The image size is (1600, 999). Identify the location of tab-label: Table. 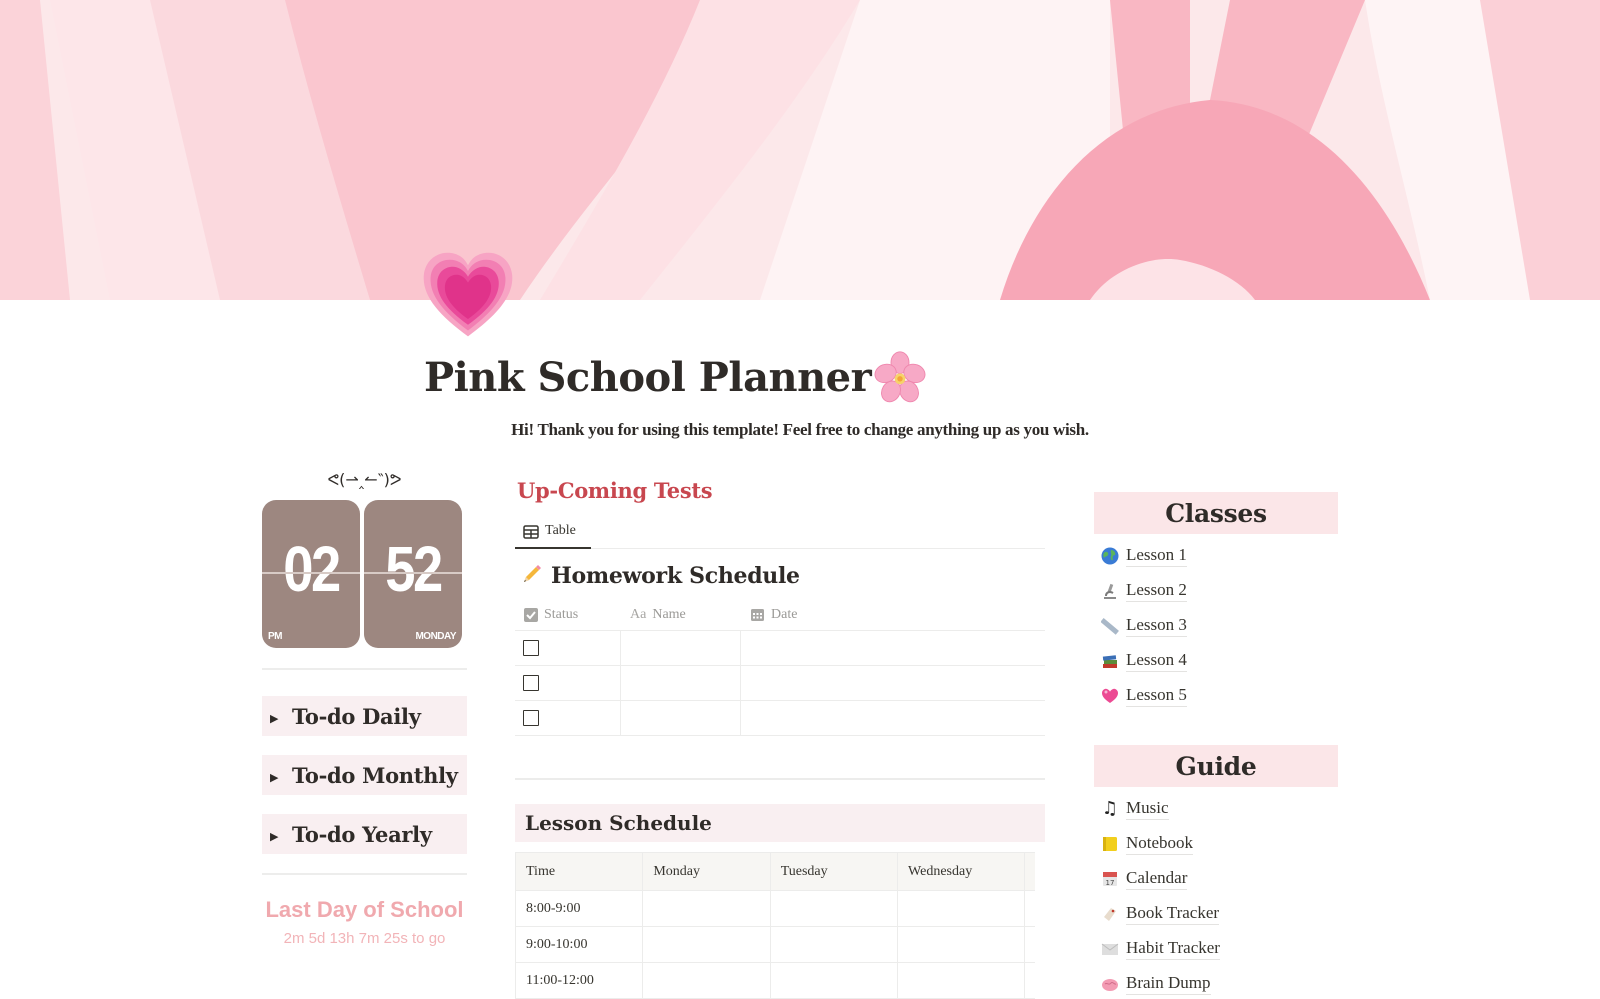
(560, 530).